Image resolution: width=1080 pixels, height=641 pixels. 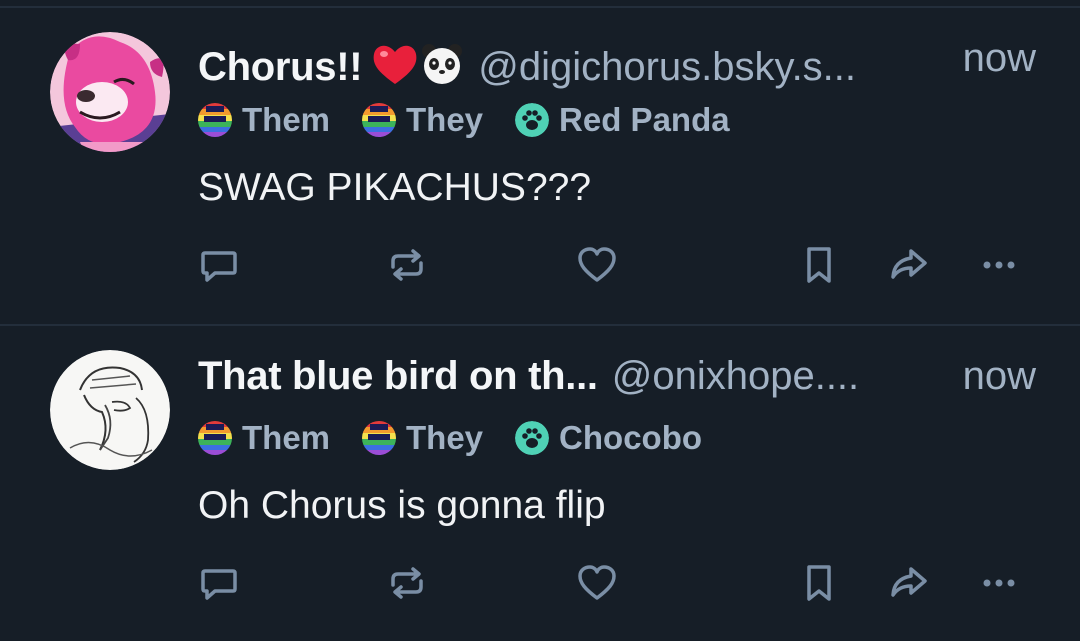 What do you see at coordinates (540, 4) in the screenshot?
I see `top-divider` at bounding box center [540, 4].